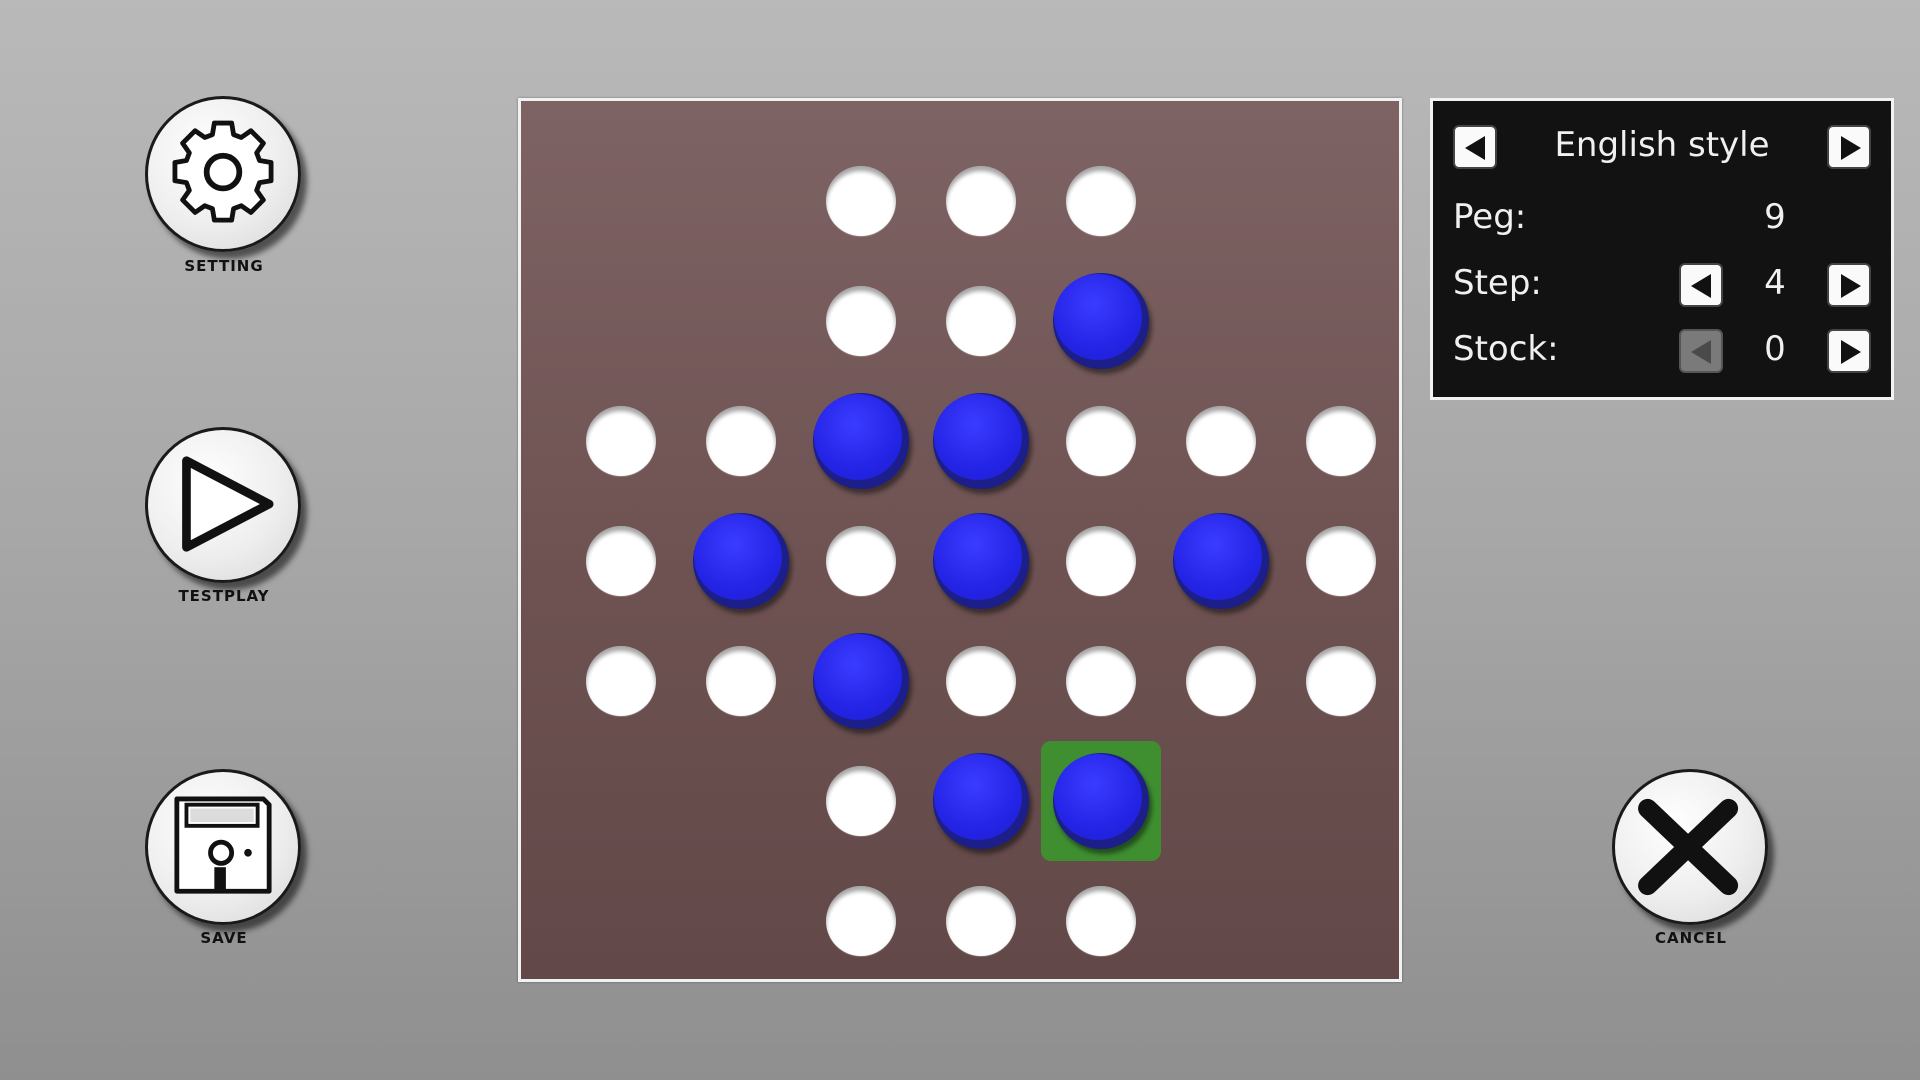 Image resolution: width=1920 pixels, height=1080 pixels. What do you see at coordinates (1691, 938) in the screenshot?
I see `cancel-label: CANCEL` at bounding box center [1691, 938].